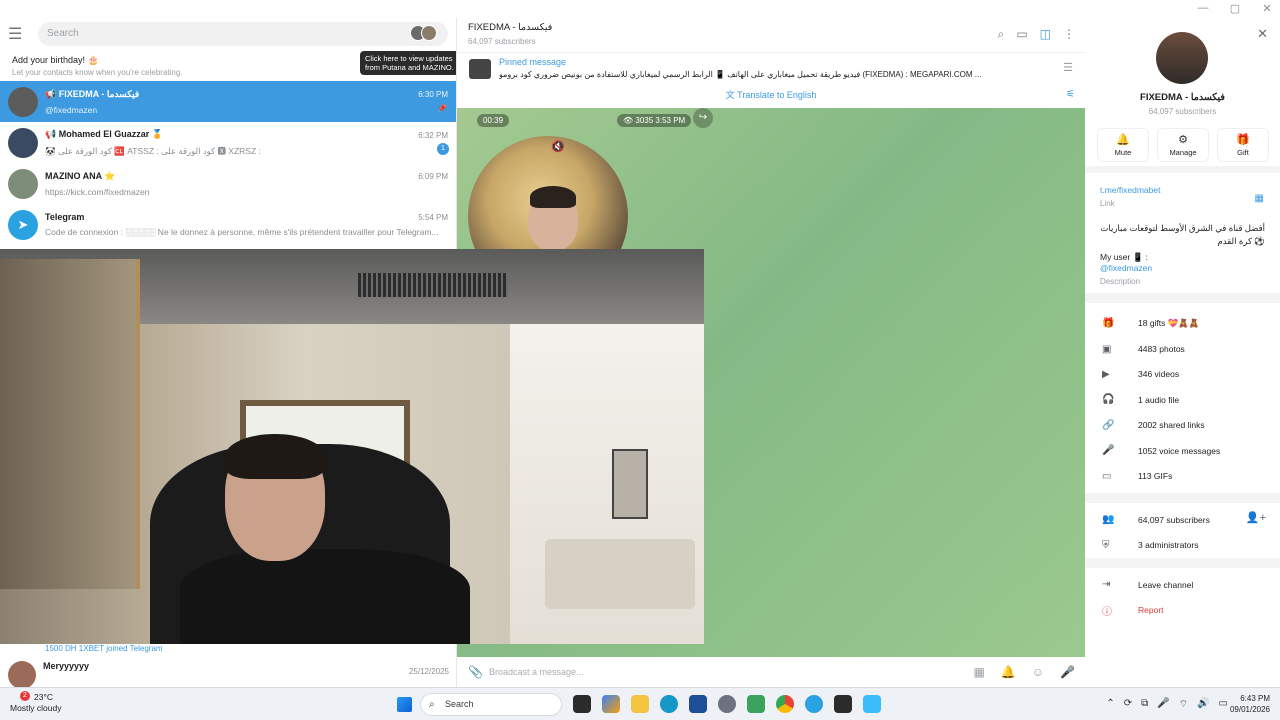 This screenshot has height=720, width=1280. I want to click on gifs-row: ▭ 113 GIFs, so click(1182, 475).